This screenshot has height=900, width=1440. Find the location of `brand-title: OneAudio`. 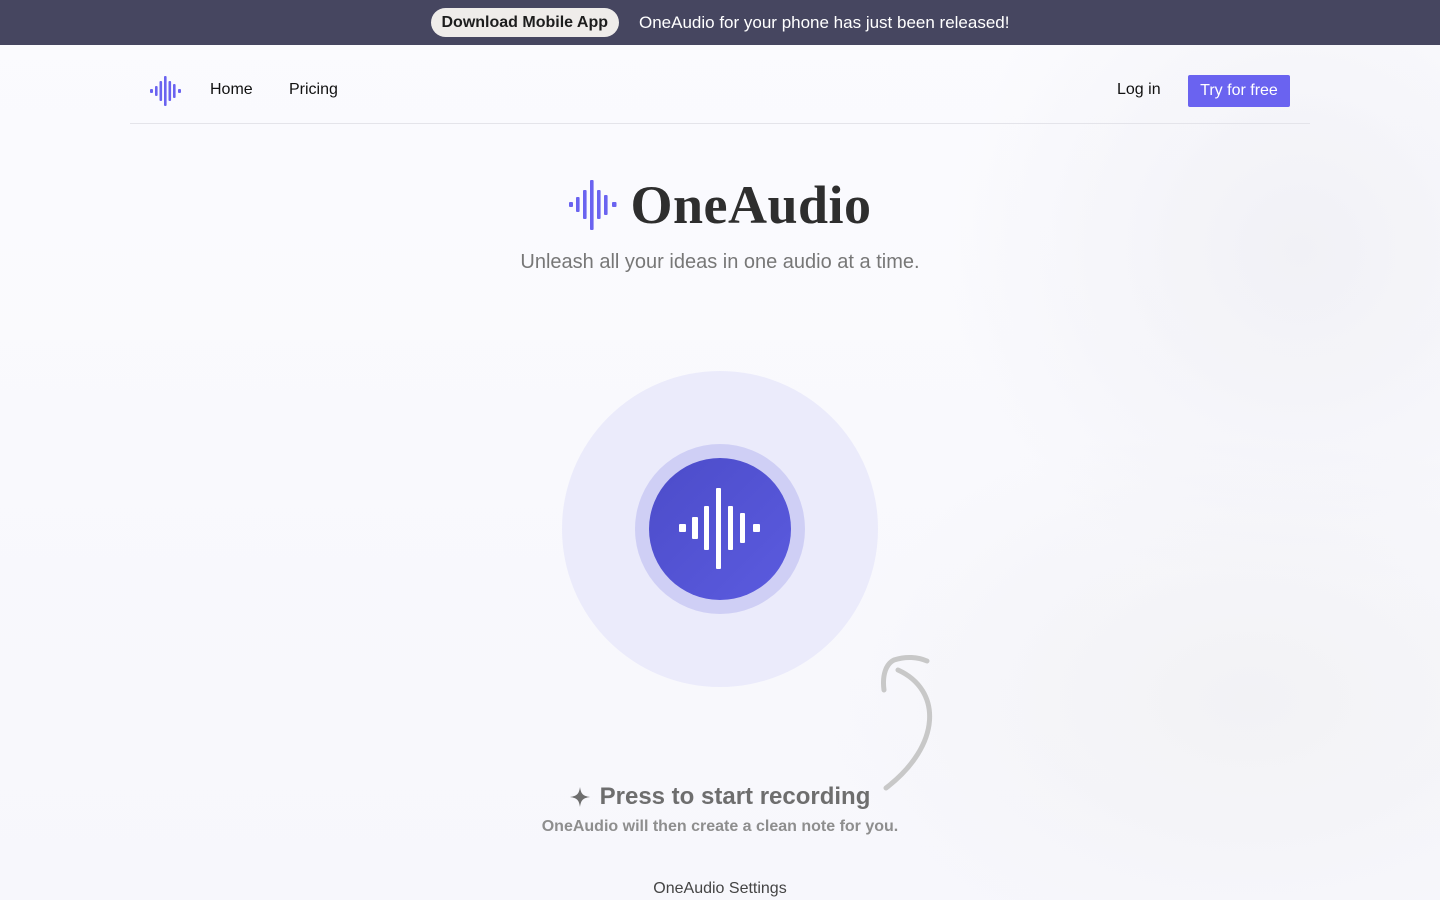

brand-title: OneAudio is located at coordinates (751, 205).